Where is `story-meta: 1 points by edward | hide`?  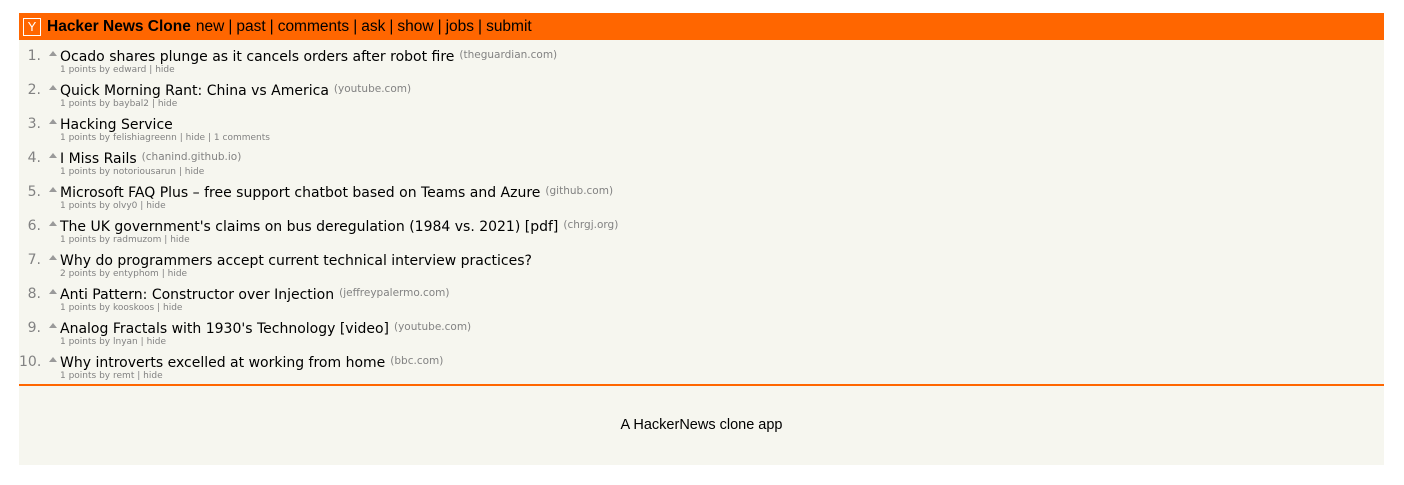
story-meta: 1 points by edward | hide is located at coordinates (117, 70).